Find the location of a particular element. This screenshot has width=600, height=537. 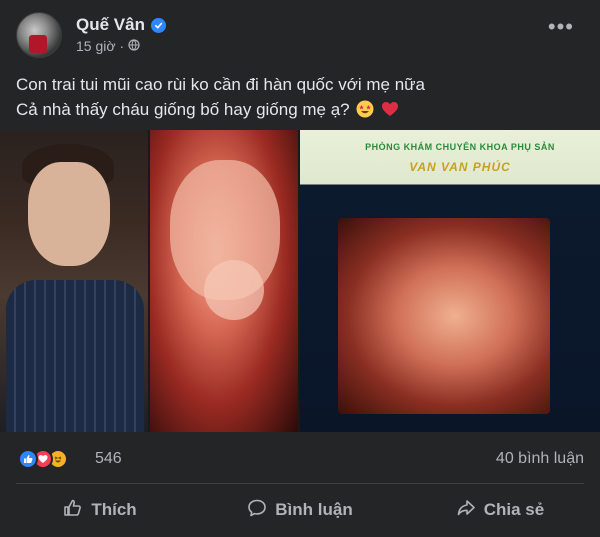

clinic-sign-line-1: PHÒNG KHÁM CHUYÊN KHOA PHỤ SẢN is located at coordinates (460, 147).